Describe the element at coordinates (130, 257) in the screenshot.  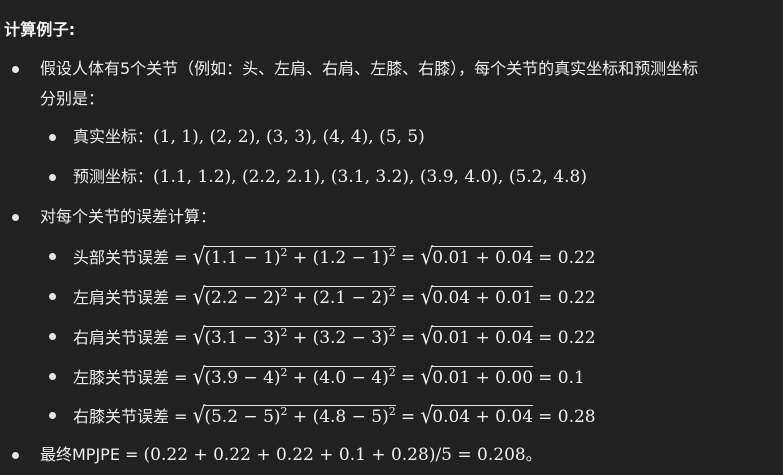
I see `error-label: 头部关节误差 =` at that location.